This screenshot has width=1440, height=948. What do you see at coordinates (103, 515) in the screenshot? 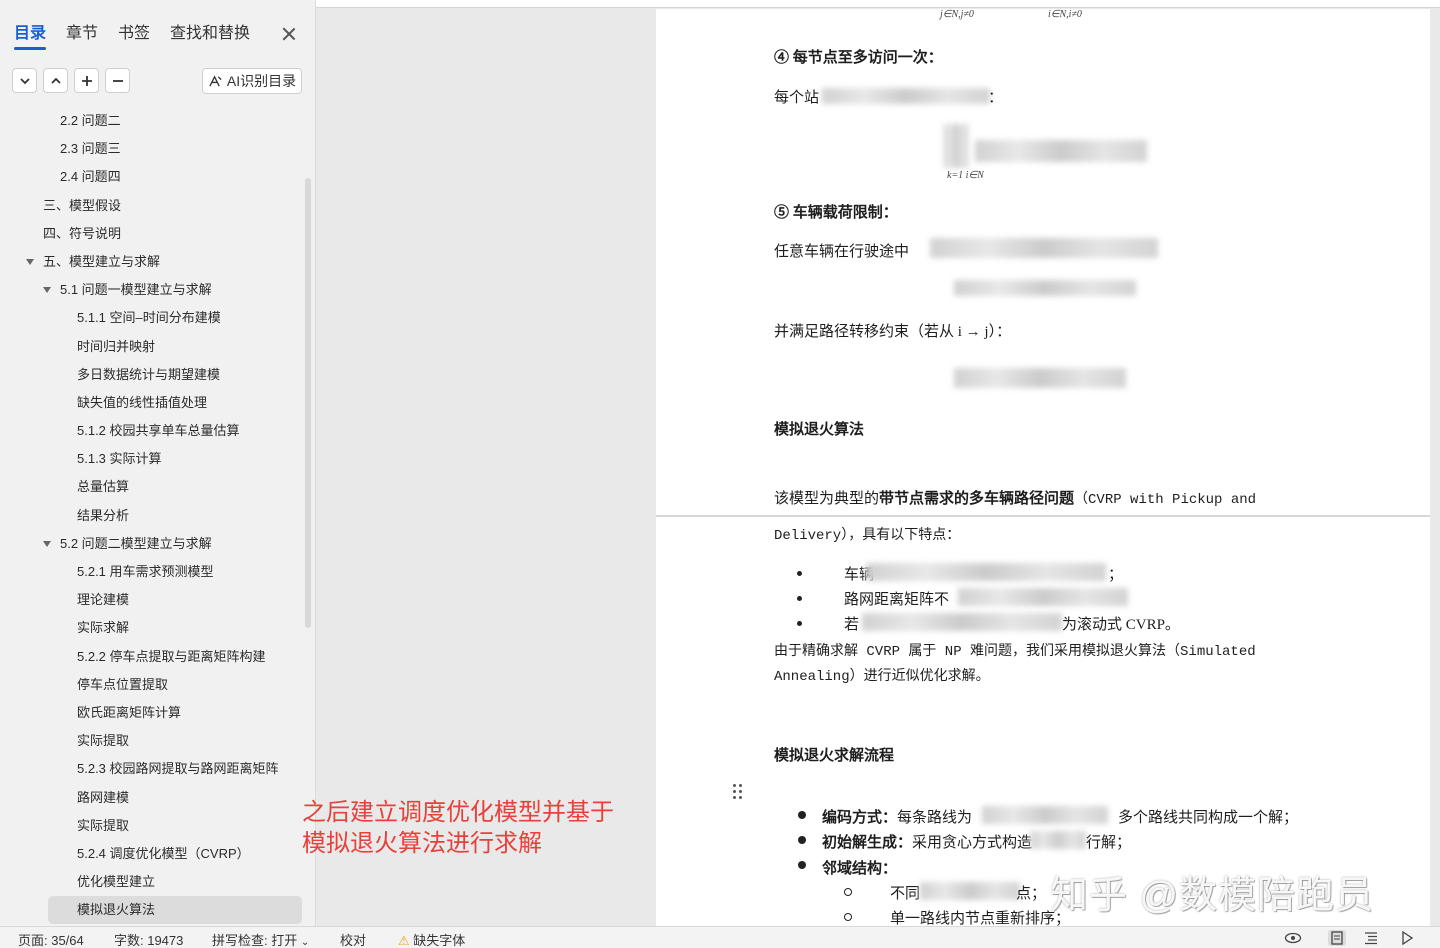
I see `toc-item-label: 结果分析` at bounding box center [103, 515].